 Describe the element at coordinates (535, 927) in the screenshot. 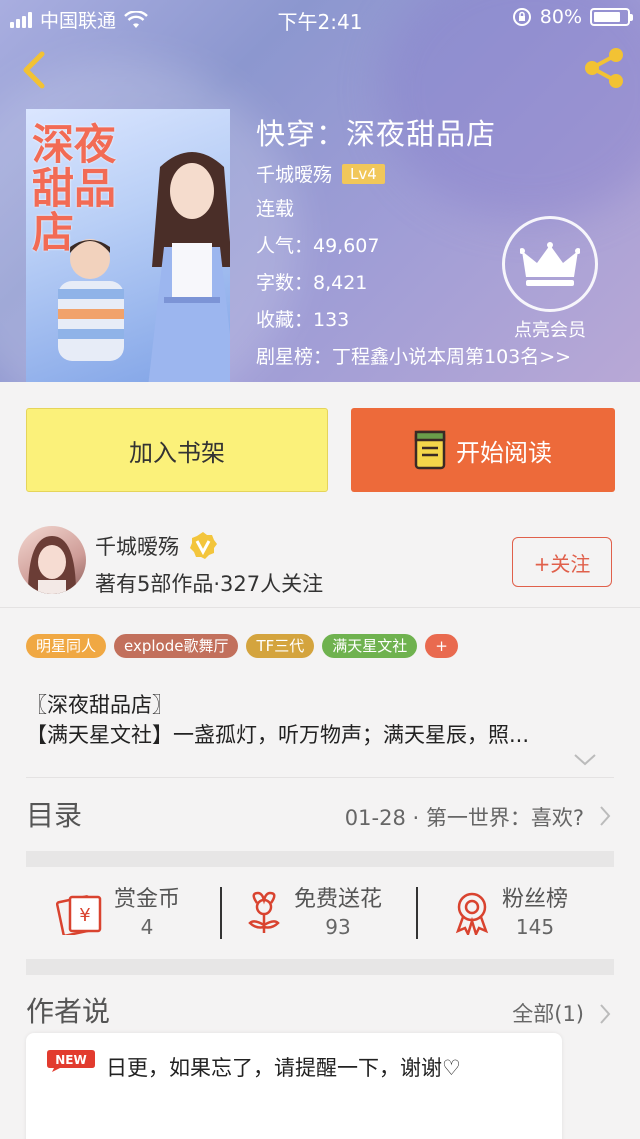

I see `fans-value: 145` at that location.